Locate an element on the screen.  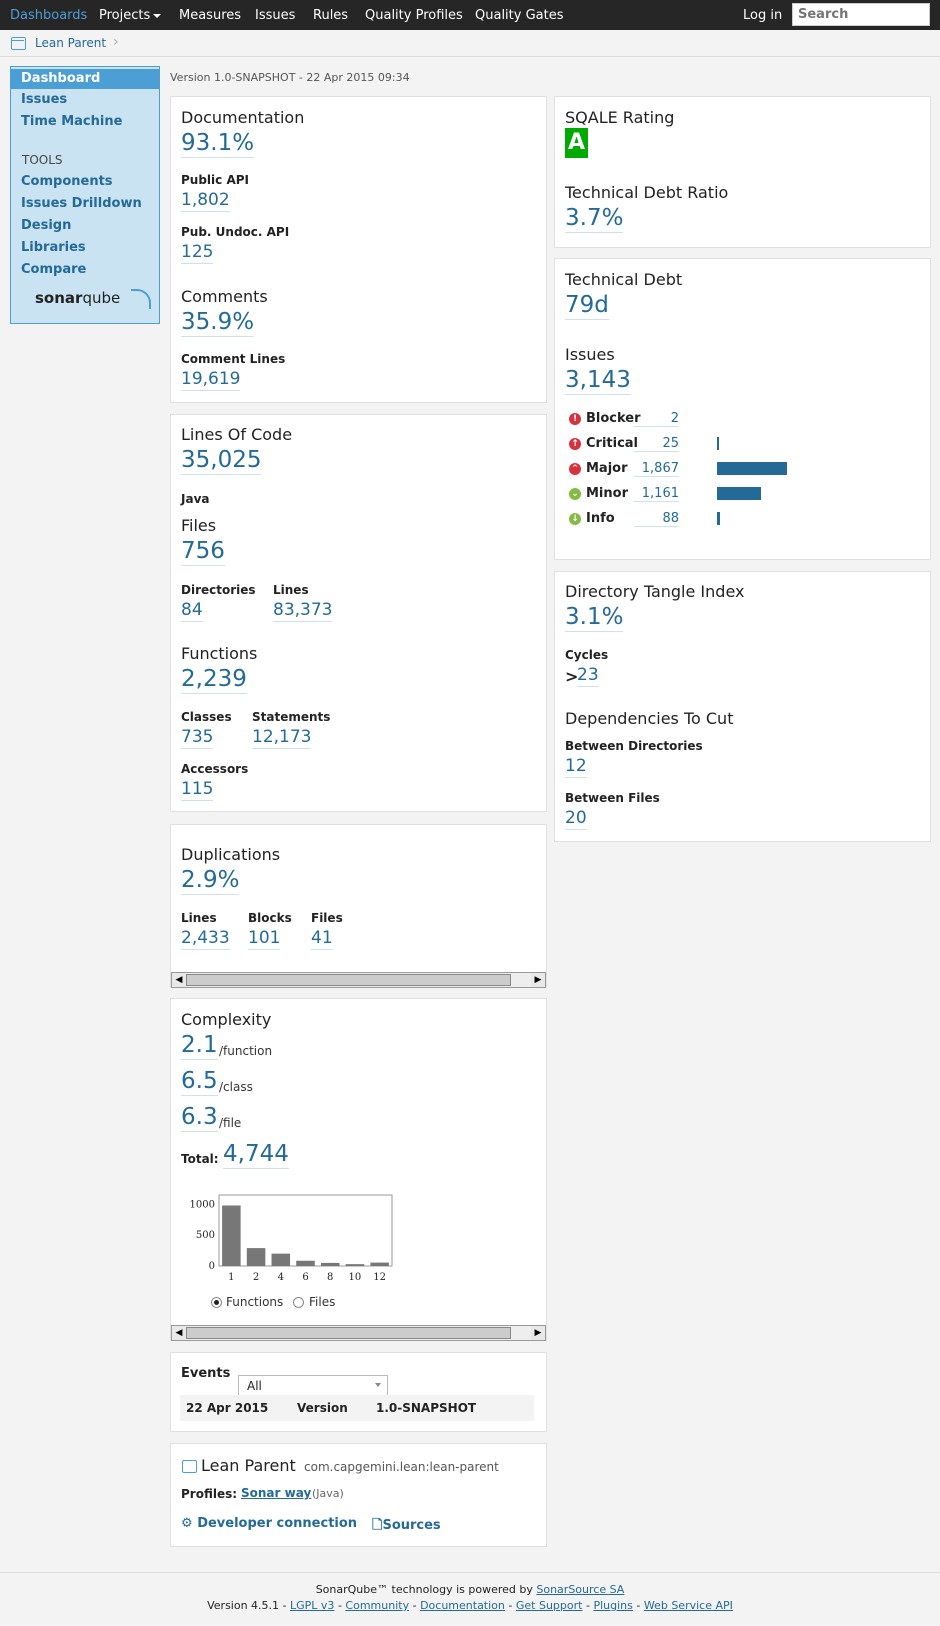
dup-files-value: 41 is located at coordinates (322, 939).